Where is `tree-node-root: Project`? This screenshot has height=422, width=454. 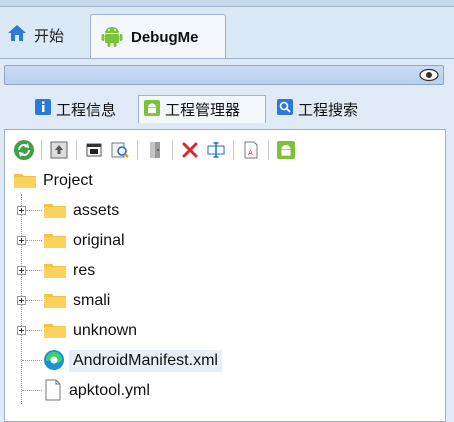 tree-node-root: Project is located at coordinates (53, 181).